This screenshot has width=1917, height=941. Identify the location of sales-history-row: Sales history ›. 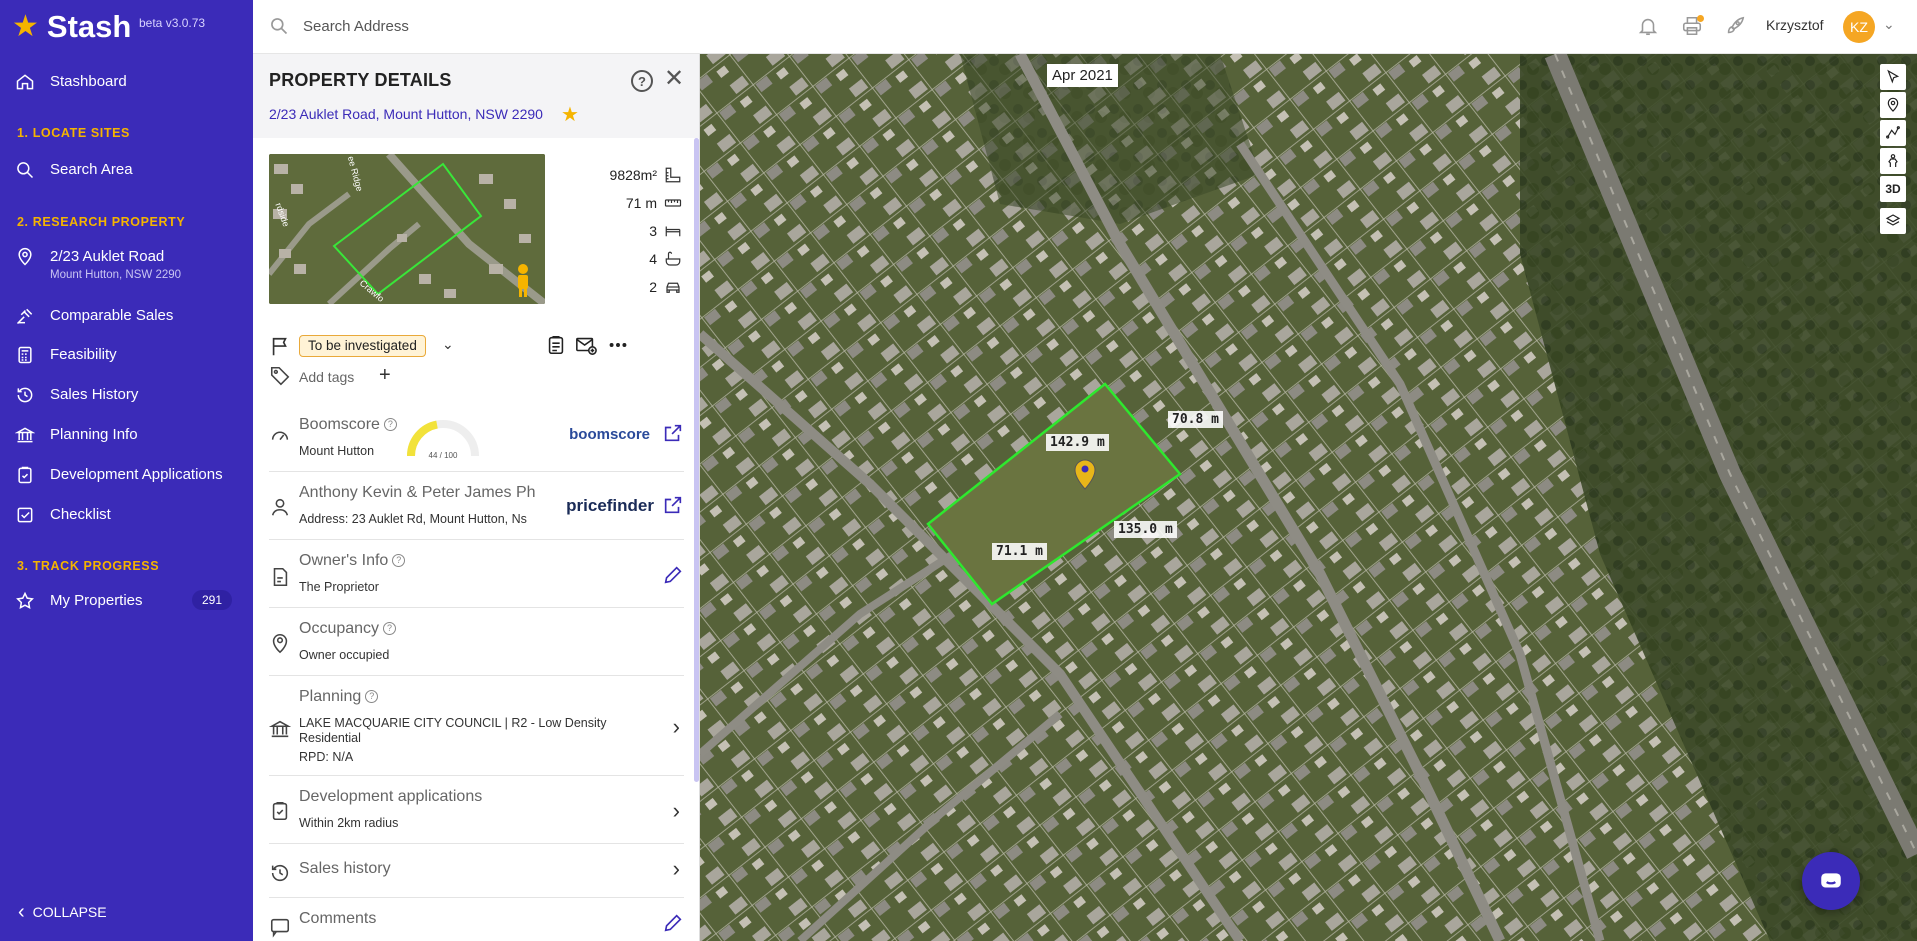
(476, 873).